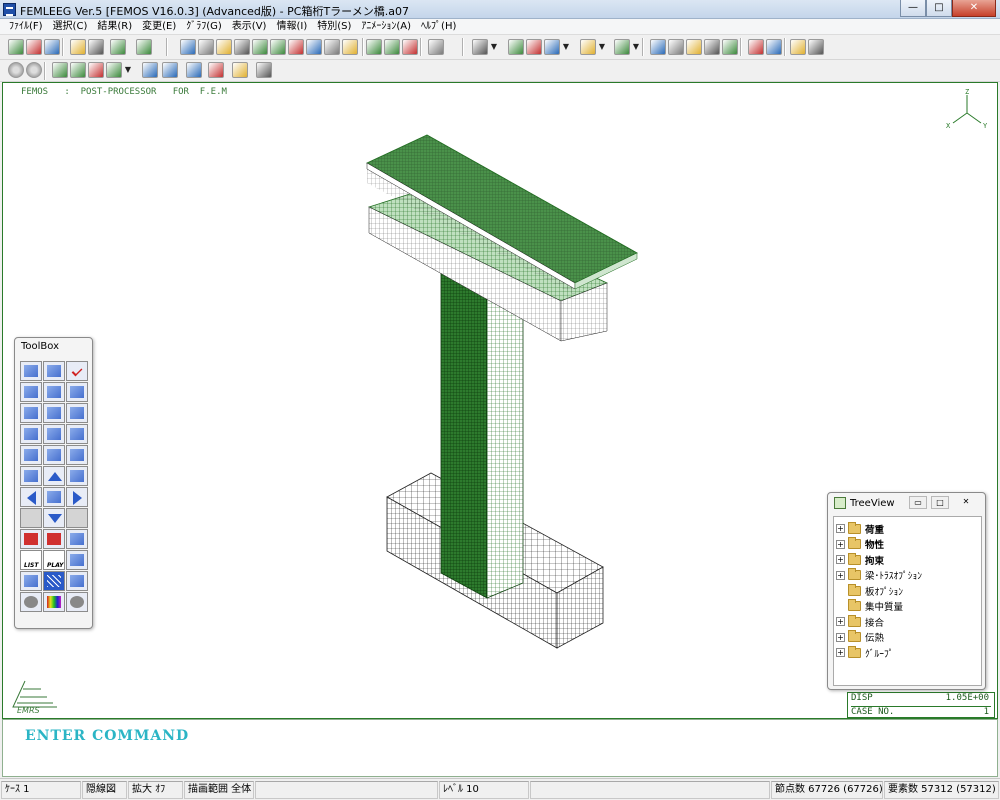 Image resolution: width=1000 pixels, height=800 pixels. Describe the element at coordinates (53, 483) in the screenshot. I see `toolbox-panel: ToolBox LIST PLAY` at that location.